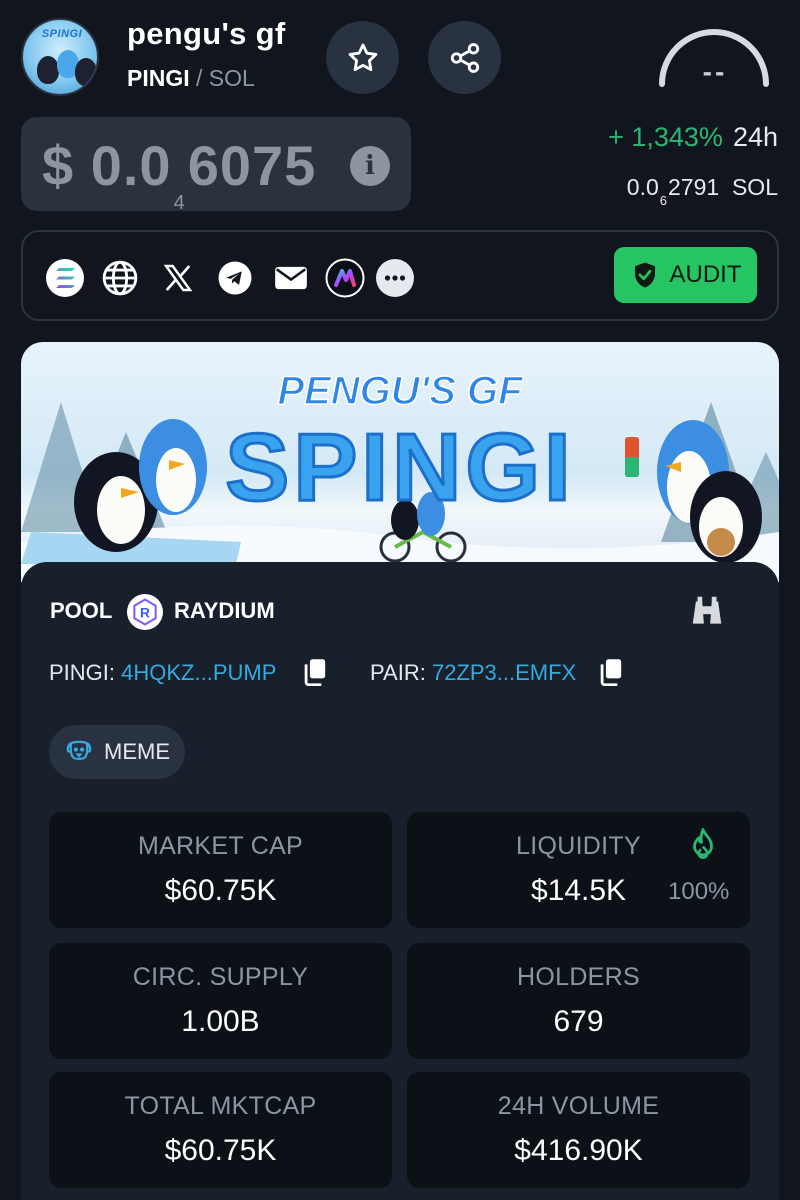  What do you see at coordinates (642, 187) in the screenshot?
I see `sol-price-prefix: 0.0` at bounding box center [642, 187].